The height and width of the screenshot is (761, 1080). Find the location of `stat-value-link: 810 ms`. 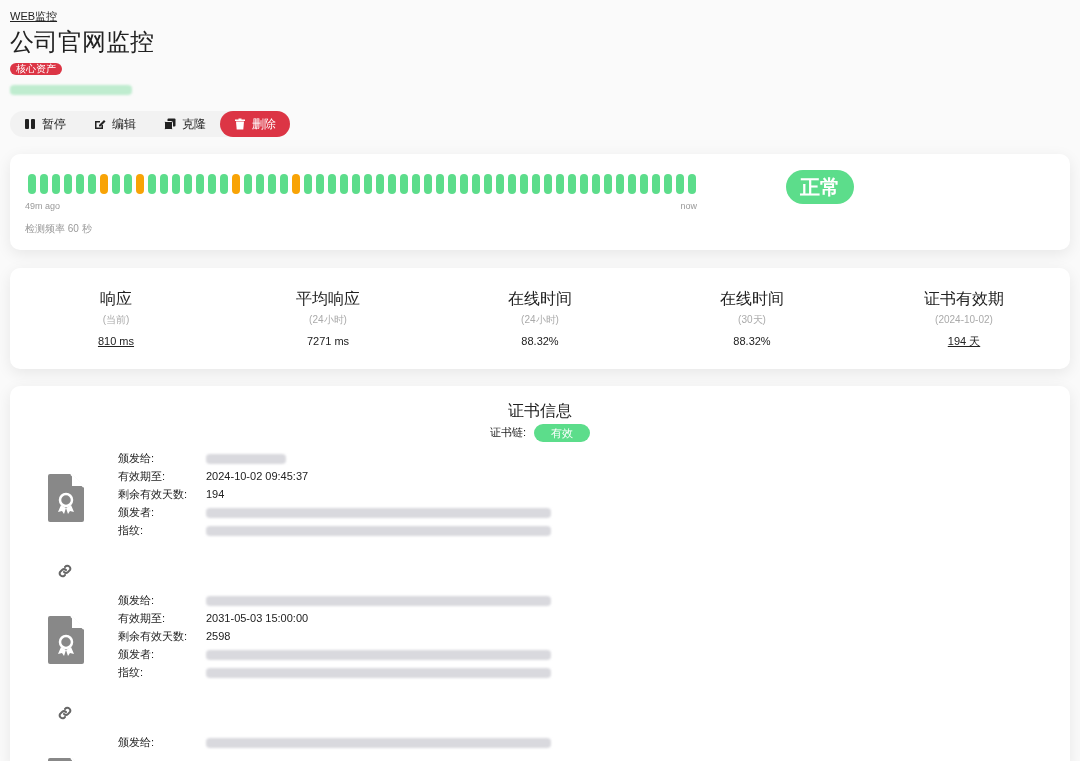

stat-value-link: 810 ms is located at coordinates (116, 340).